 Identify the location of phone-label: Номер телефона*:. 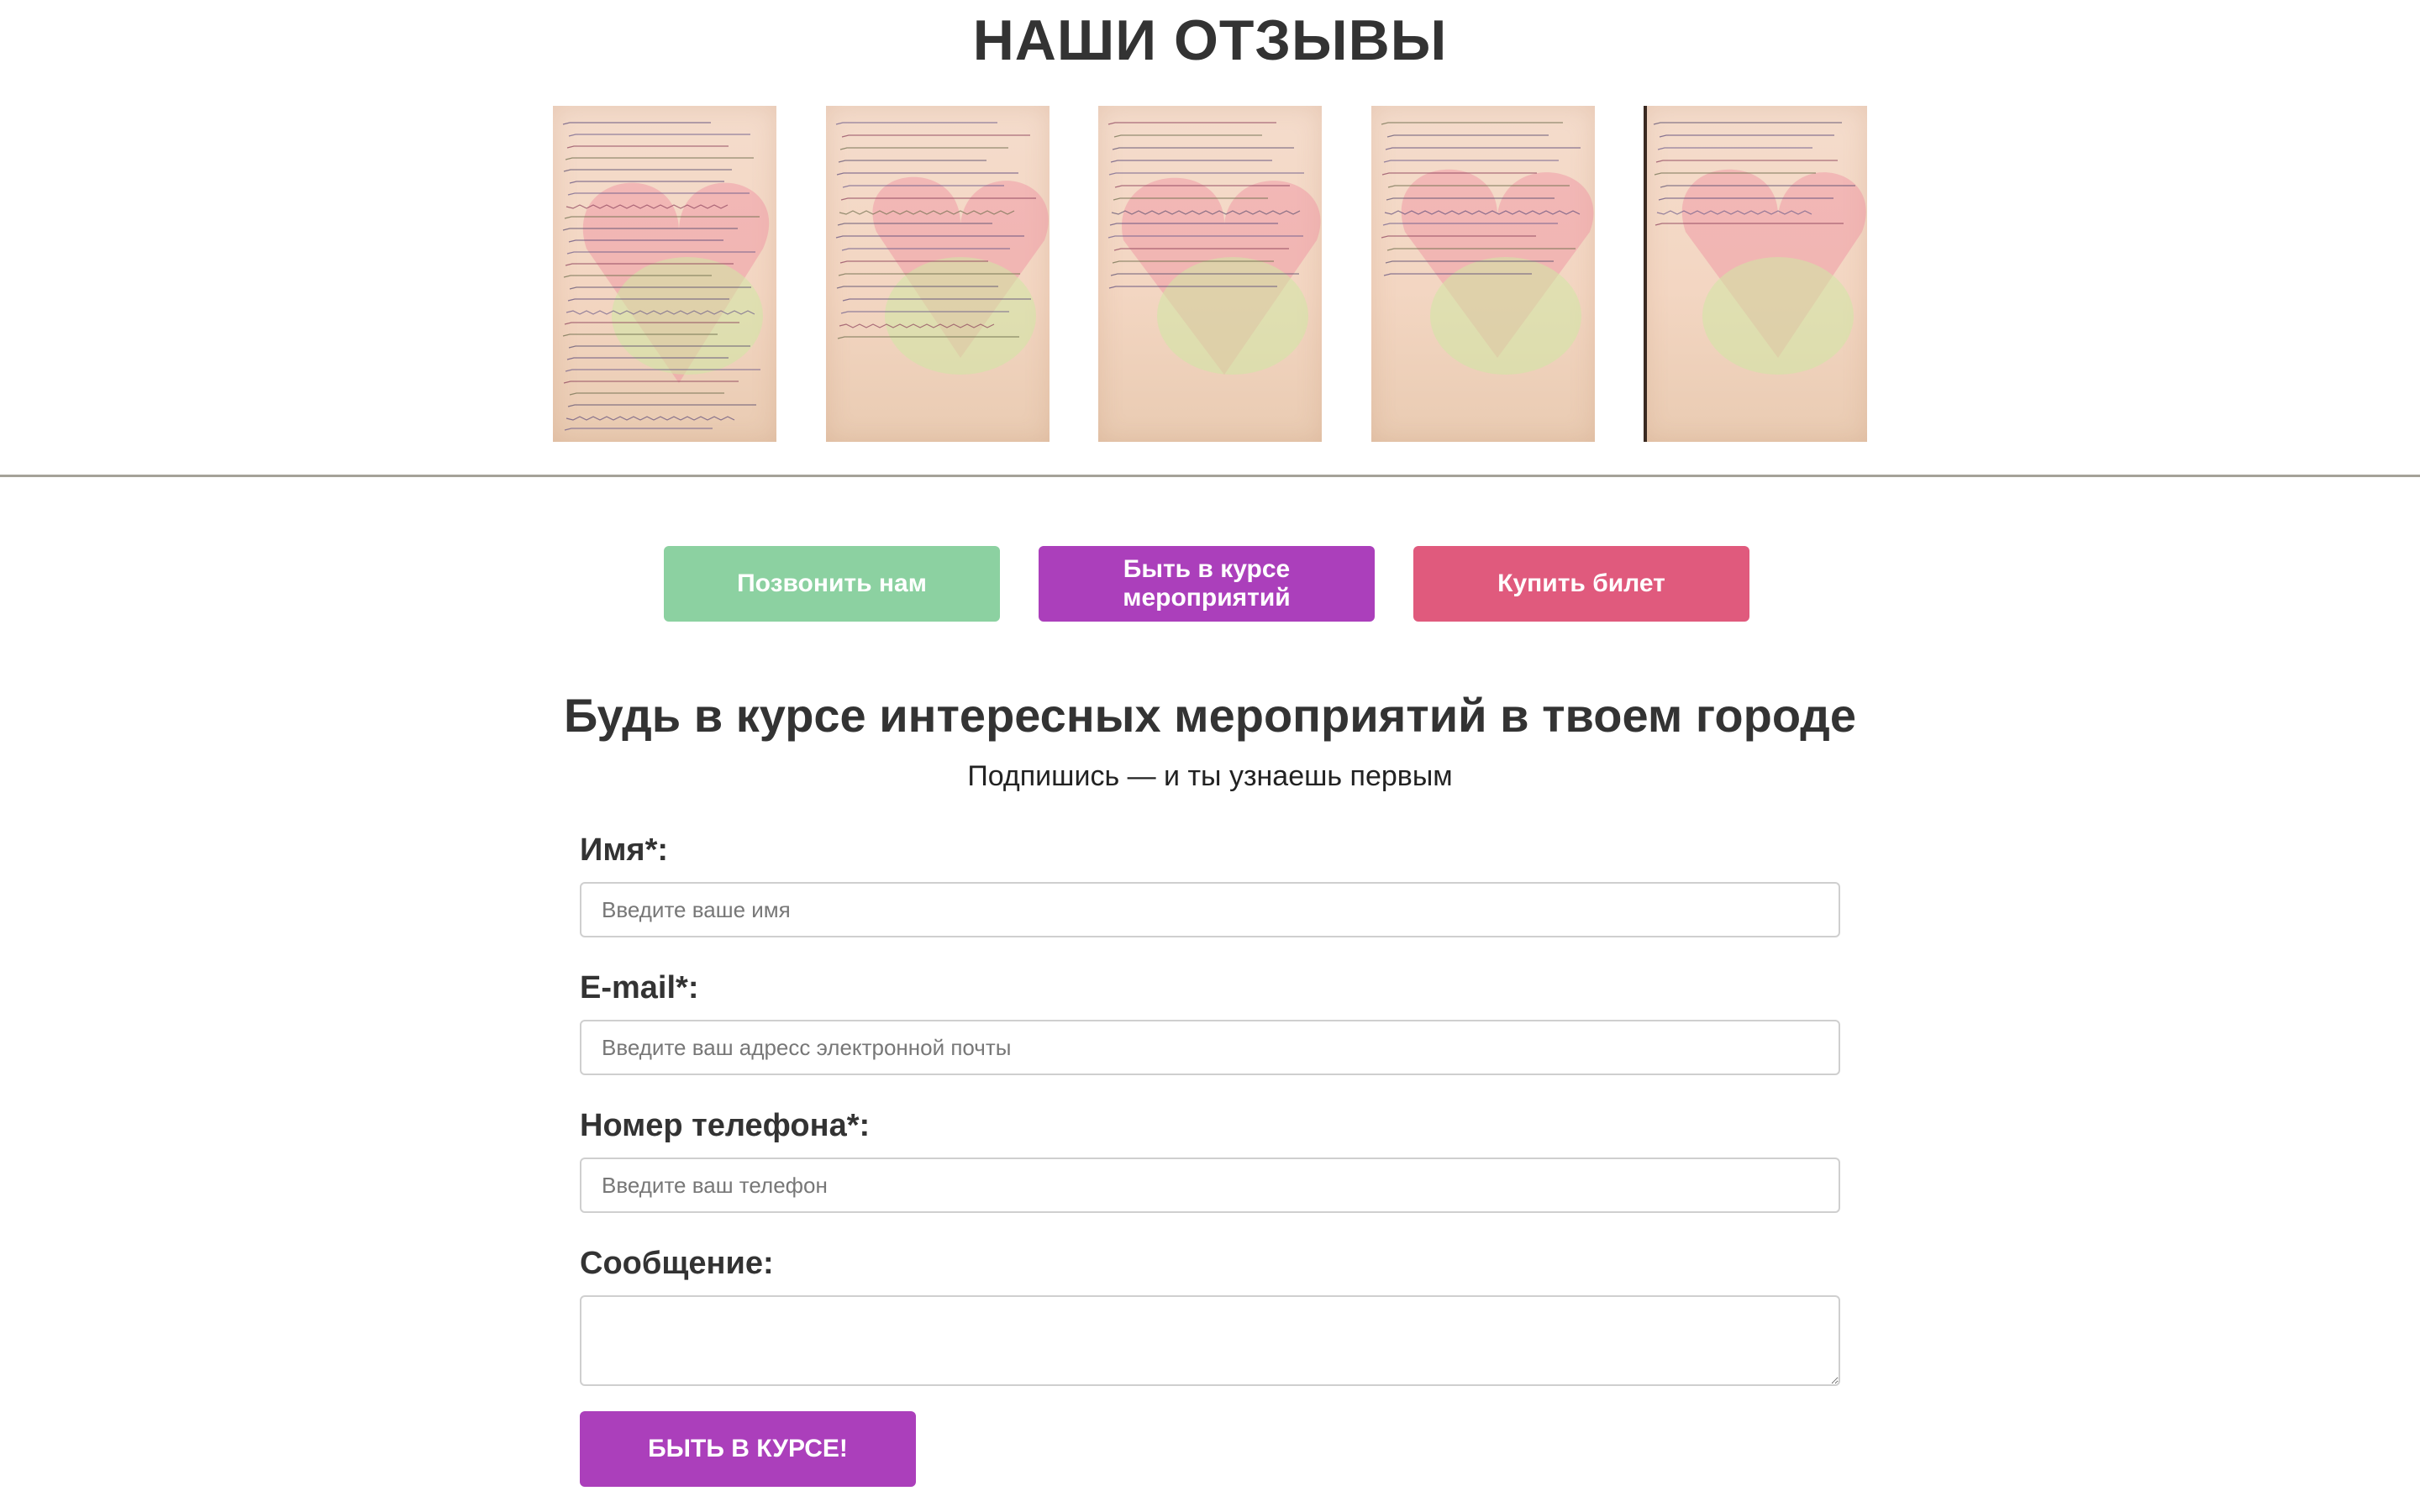
(725, 1125).